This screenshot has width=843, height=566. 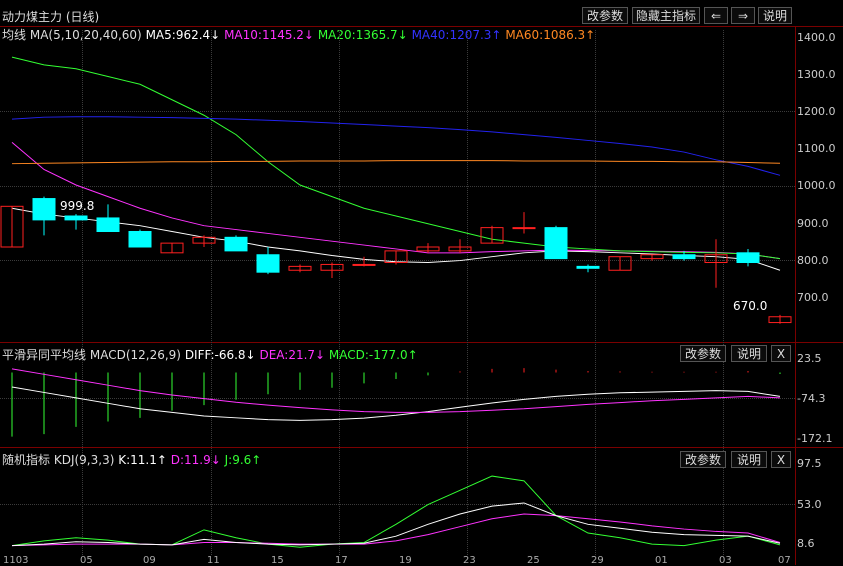 I want to click on diff-line, so click(x=396, y=403).